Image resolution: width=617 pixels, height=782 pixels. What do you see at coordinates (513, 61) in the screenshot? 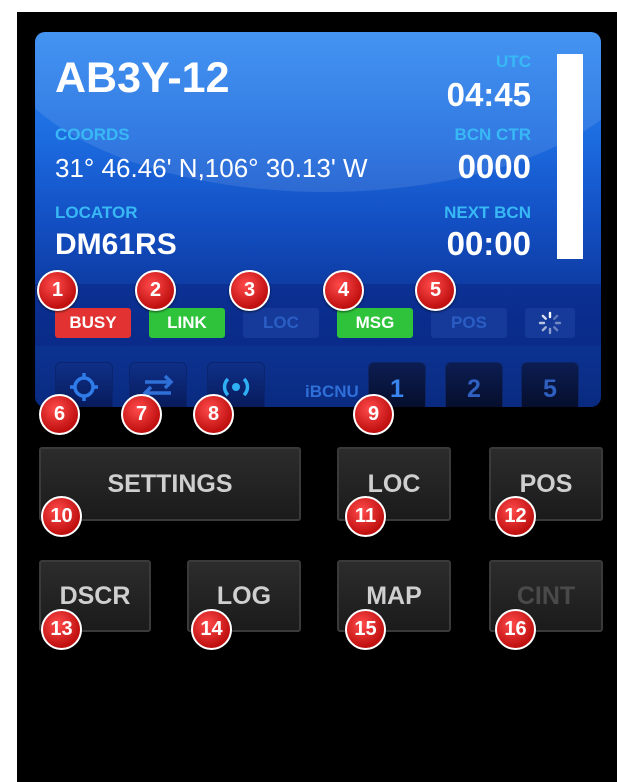
I see `utc-label: UTC` at bounding box center [513, 61].